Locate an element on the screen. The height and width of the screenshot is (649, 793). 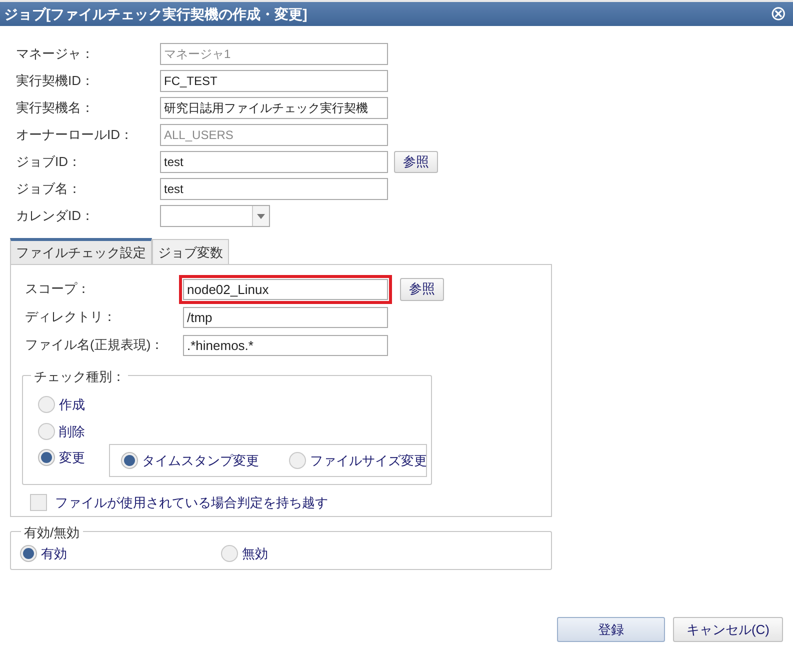
checkbox-label: ファイルが使用されている場合判定を持ち越す is located at coordinates (191, 503).